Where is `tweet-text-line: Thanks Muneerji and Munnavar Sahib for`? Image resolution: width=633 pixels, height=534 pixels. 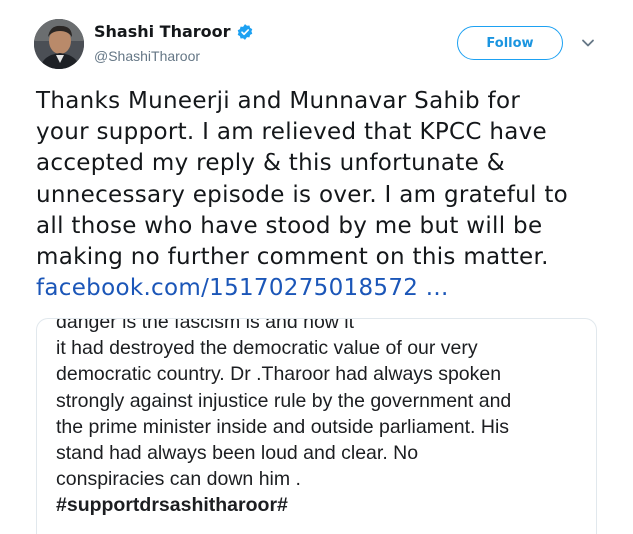 tweet-text-line: Thanks Muneerji and Munnavar Sahib for is located at coordinates (278, 101).